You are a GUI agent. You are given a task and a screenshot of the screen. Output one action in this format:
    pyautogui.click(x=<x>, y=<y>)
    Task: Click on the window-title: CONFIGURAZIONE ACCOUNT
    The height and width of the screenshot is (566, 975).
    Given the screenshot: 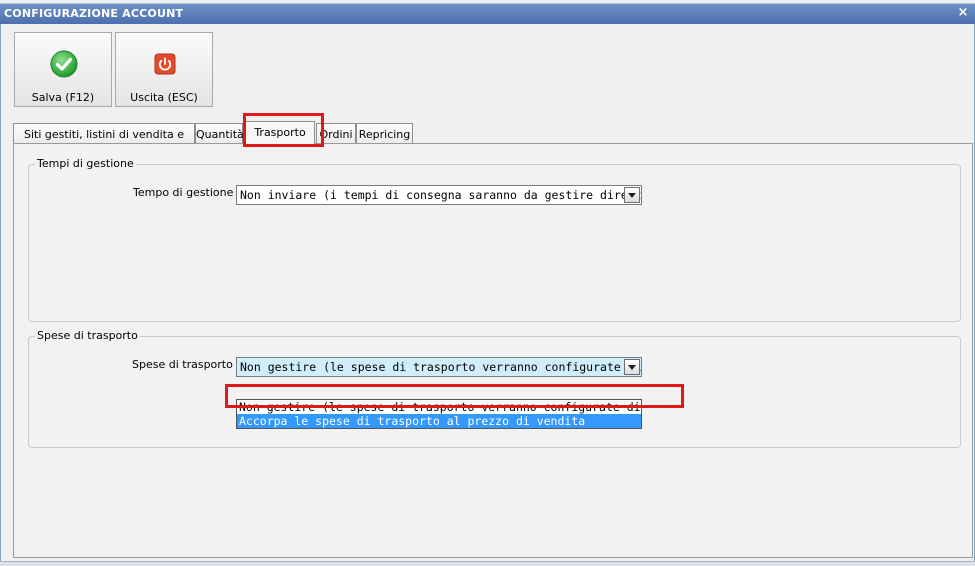 What is the action you would take?
    pyautogui.click(x=94, y=13)
    